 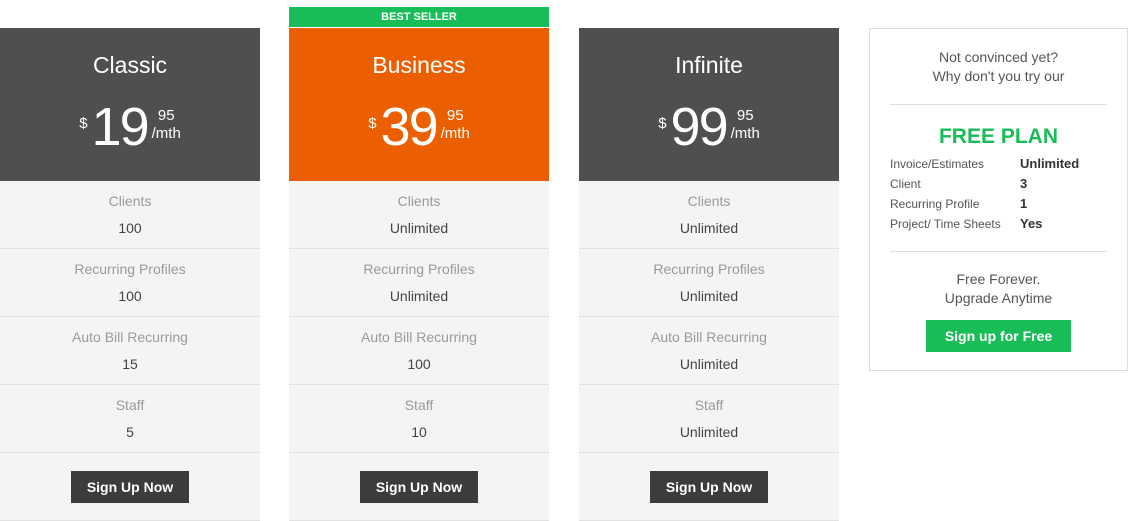 What do you see at coordinates (419, 432) in the screenshot?
I see `feature-value: 10` at bounding box center [419, 432].